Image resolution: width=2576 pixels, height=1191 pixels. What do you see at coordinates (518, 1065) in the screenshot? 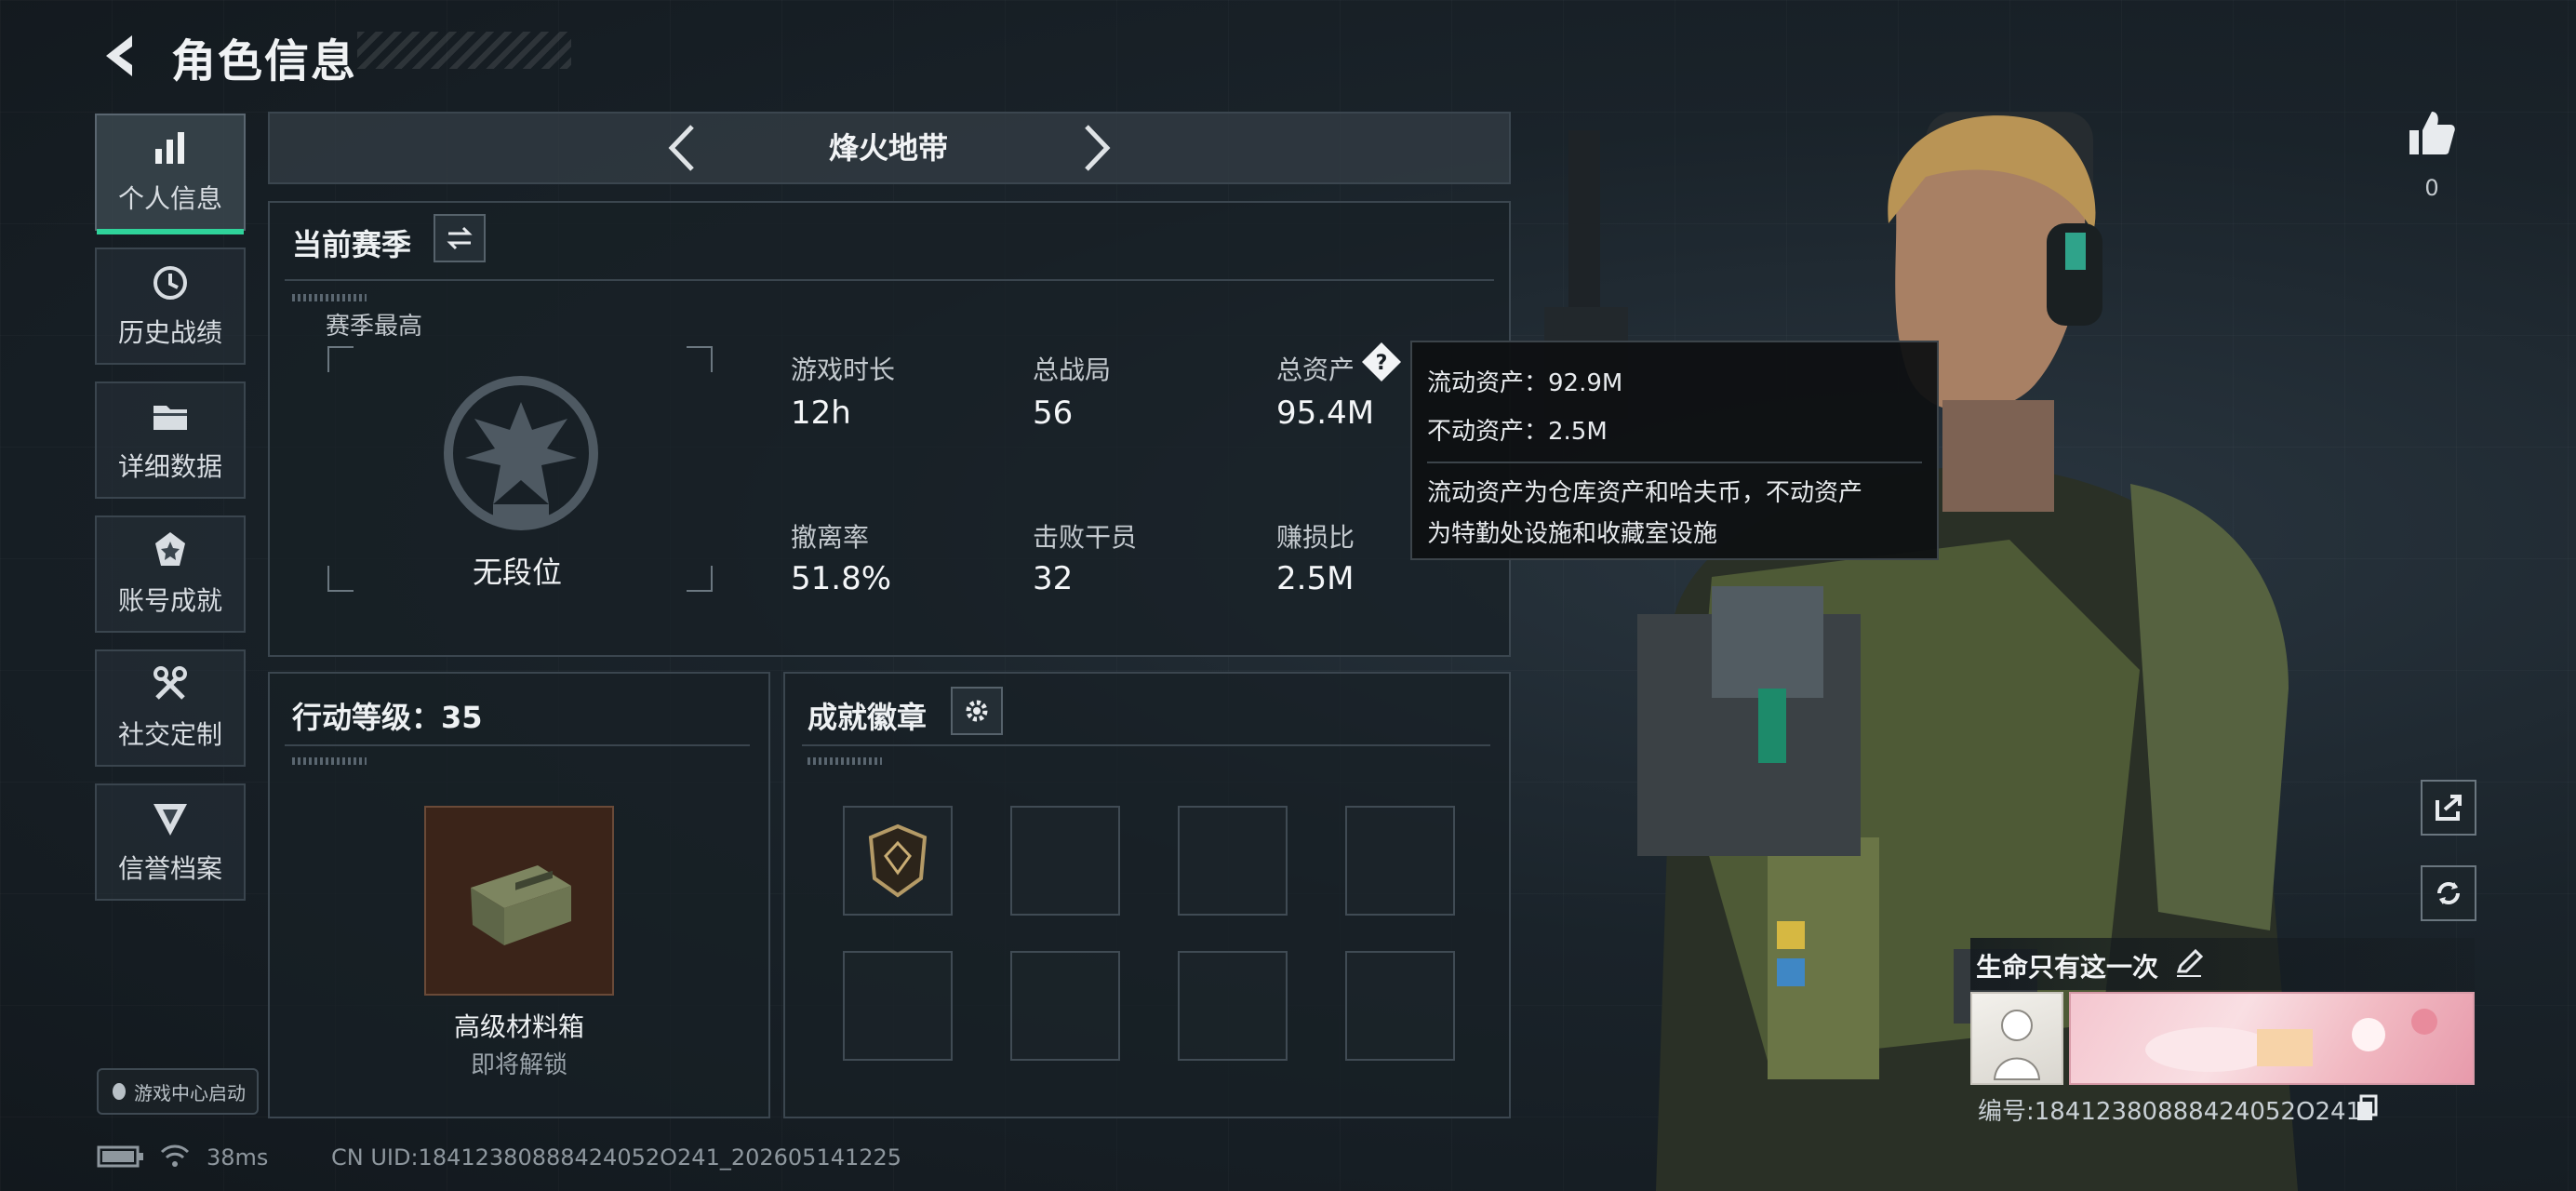
I see `reward-status: 即将解锁` at bounding box center [518, 1065].